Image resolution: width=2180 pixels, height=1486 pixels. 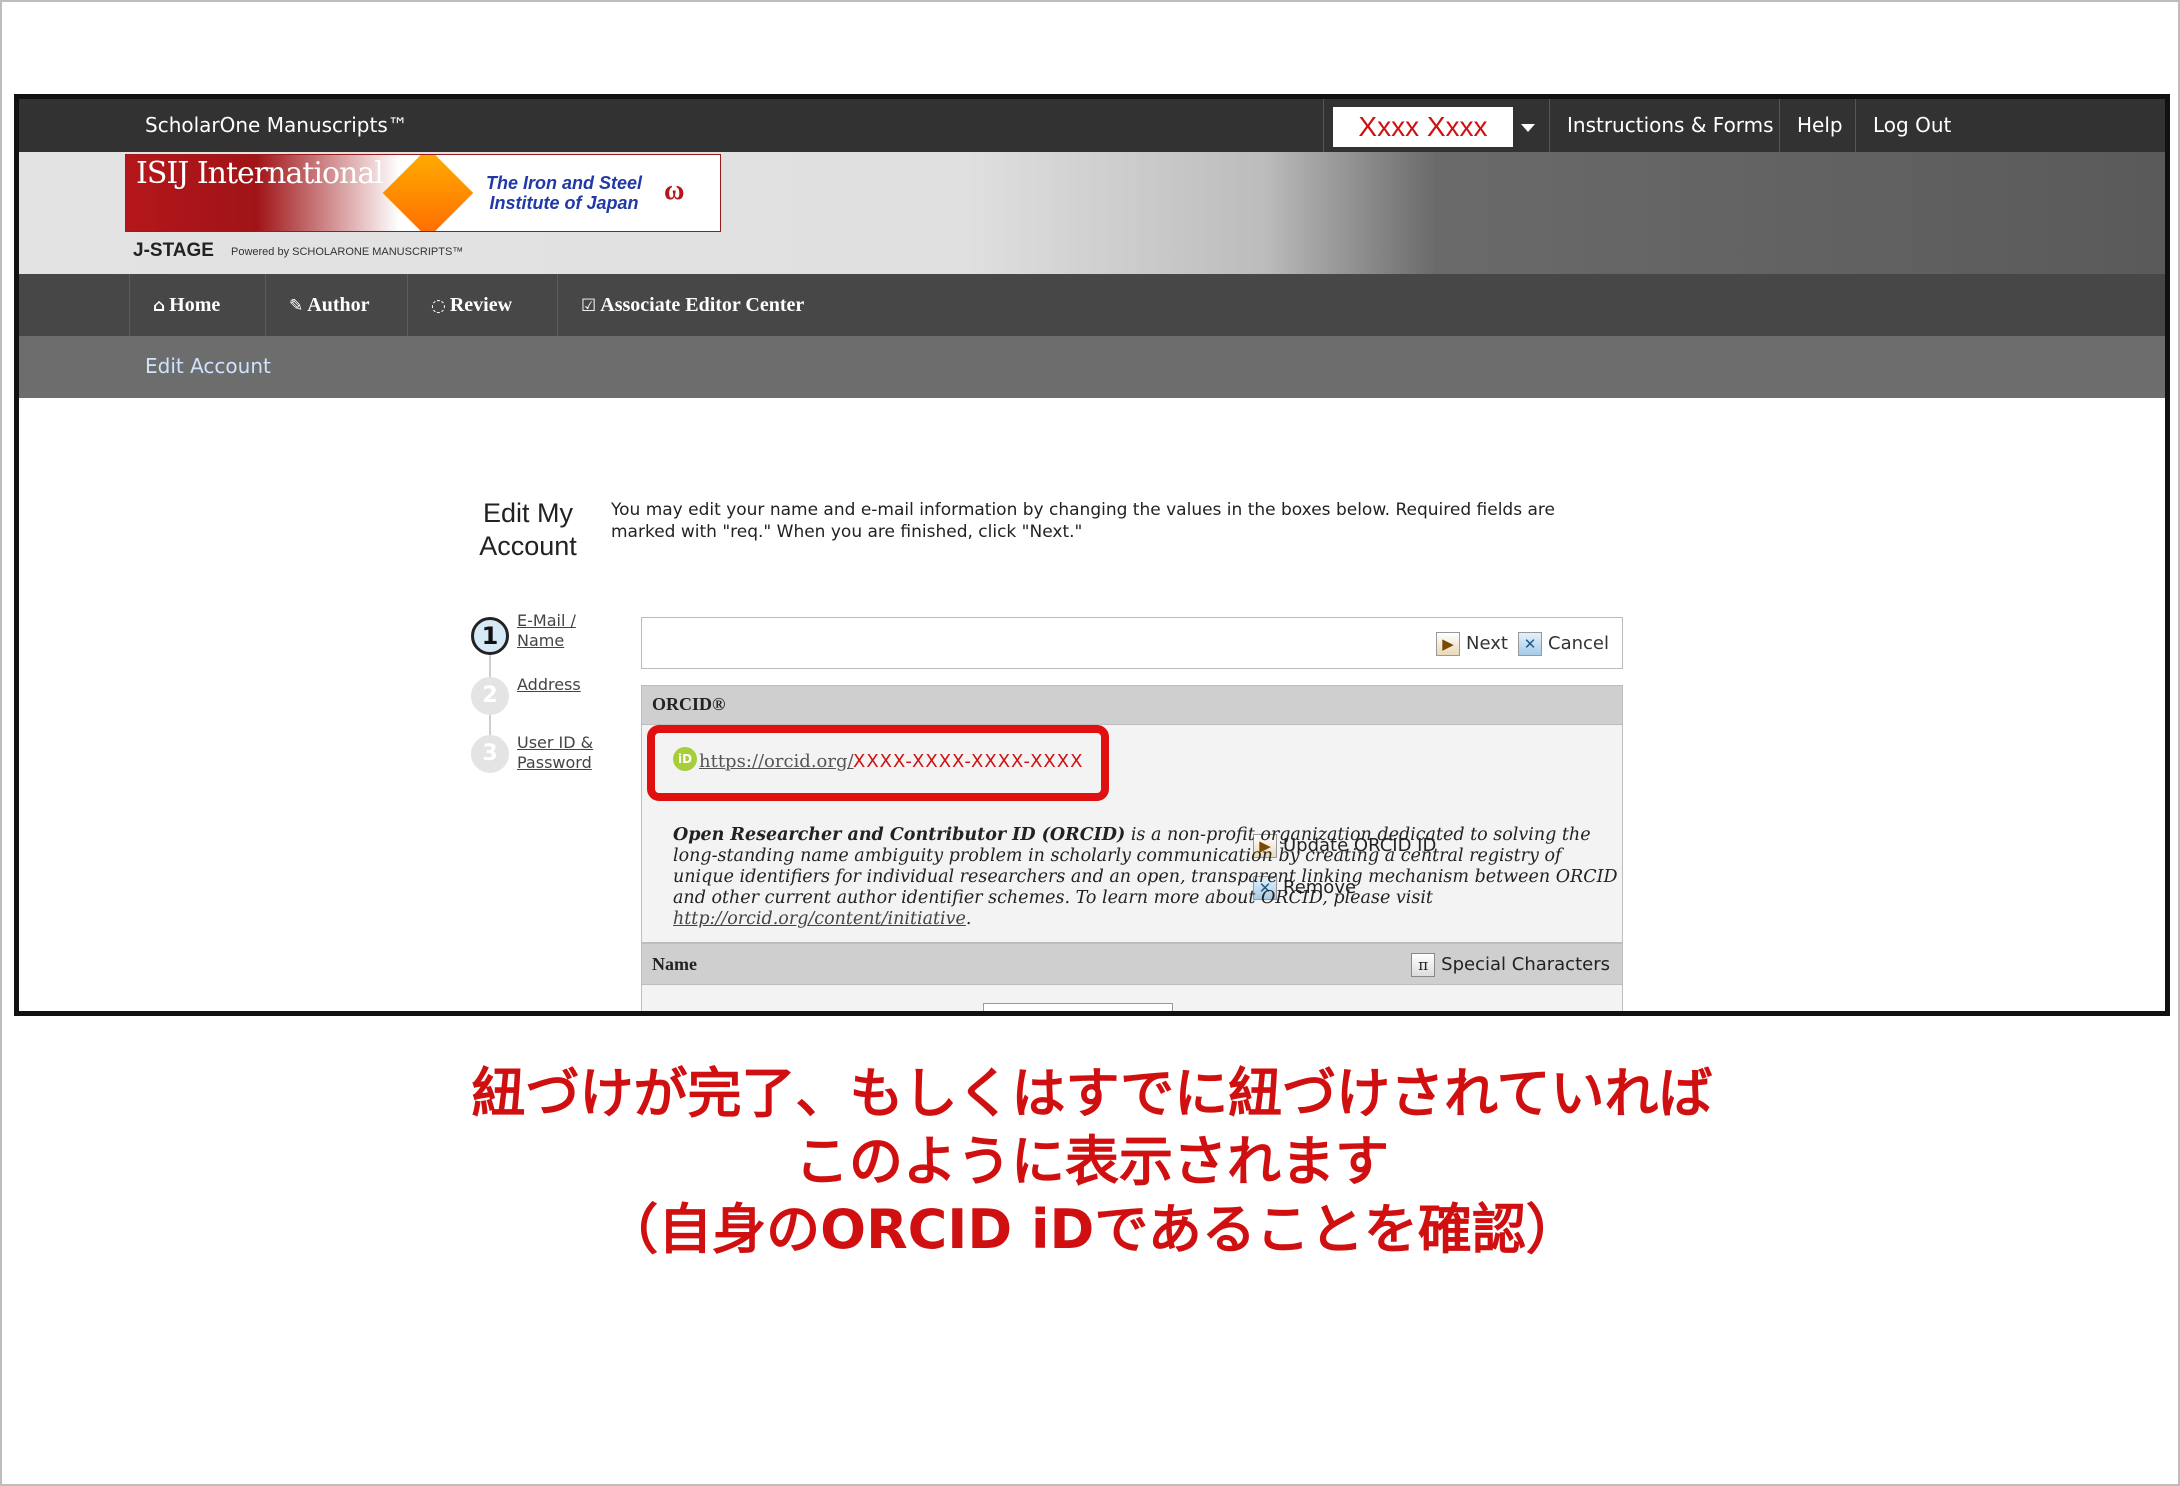 What do you see at coordinates (296, 306) in the screenshot?
I see `pencil-icon: ✎` at bounding box center [296, 306].